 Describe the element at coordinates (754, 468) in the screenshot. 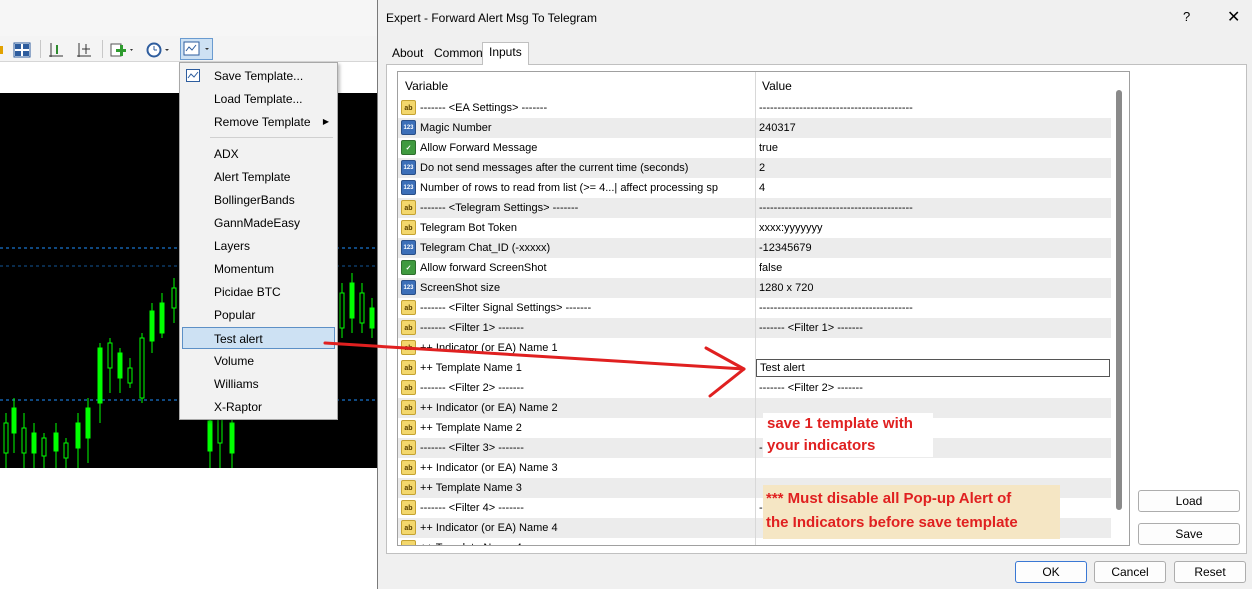

I see `input-row: ab ++ Indicator (or EA) Name 3` at that location.